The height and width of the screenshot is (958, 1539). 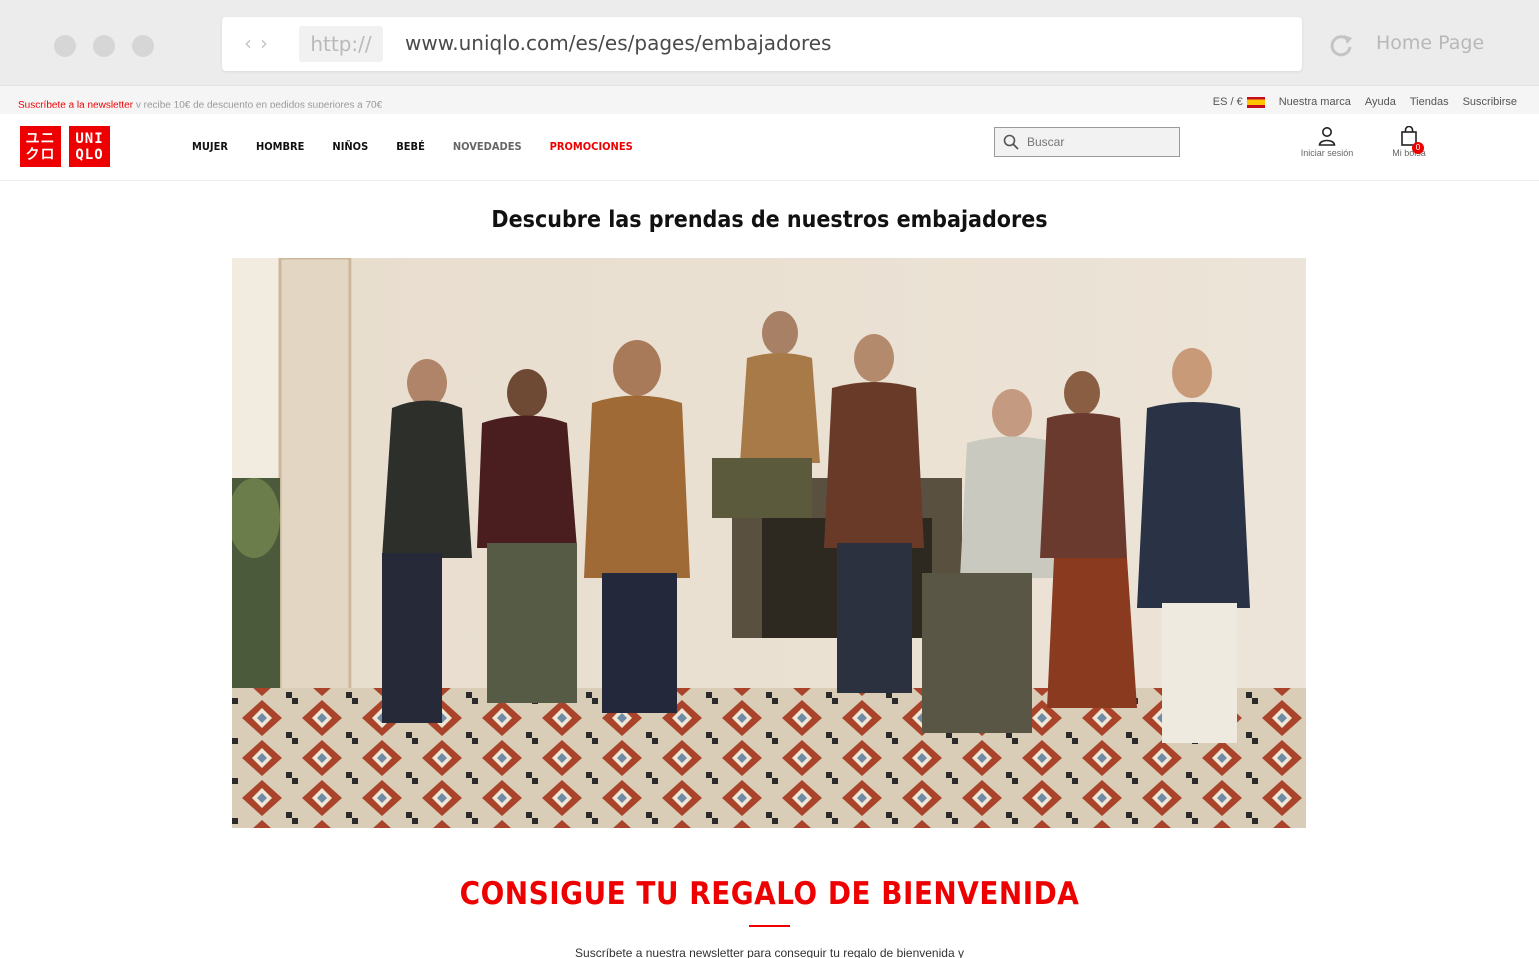 What do you see at coordinates (104, 46) in the screenshot?
I see `window-minimize-dot` at bounding box center [104, 46].